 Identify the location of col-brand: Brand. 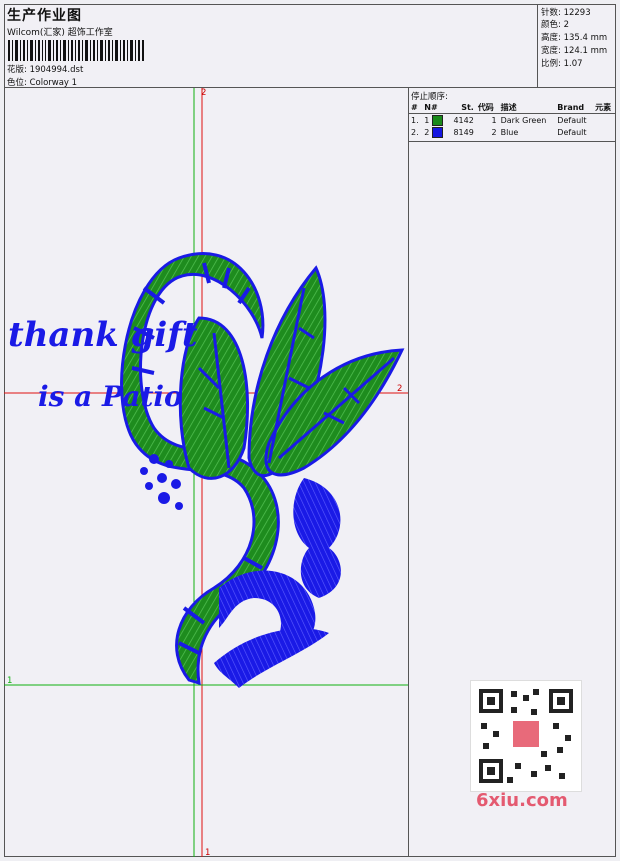
(574, 107).